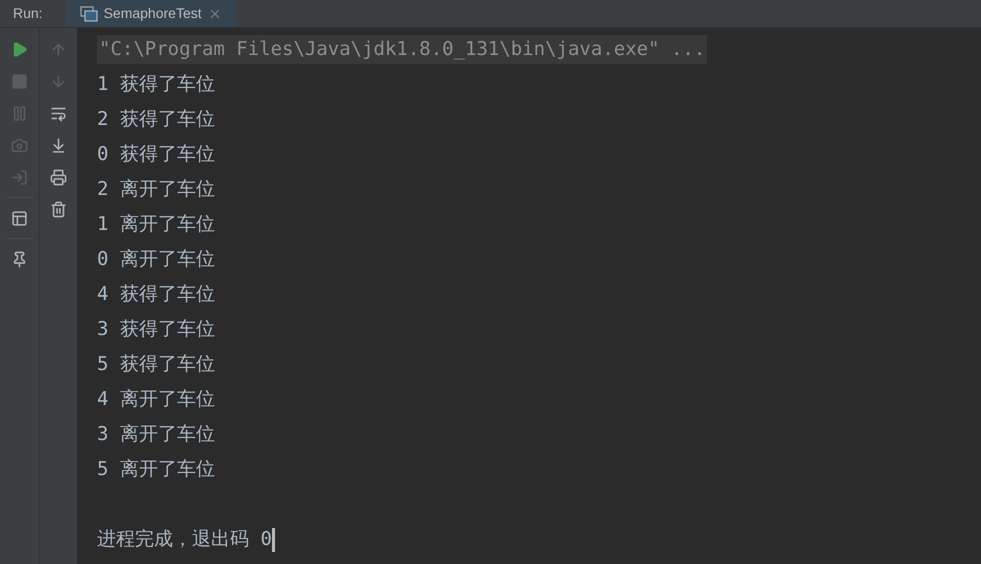 This screenshot has height=564, width=981. Describe the element at coordinates (58, 209) in the screenshot. I see `trash-icon` at that location.